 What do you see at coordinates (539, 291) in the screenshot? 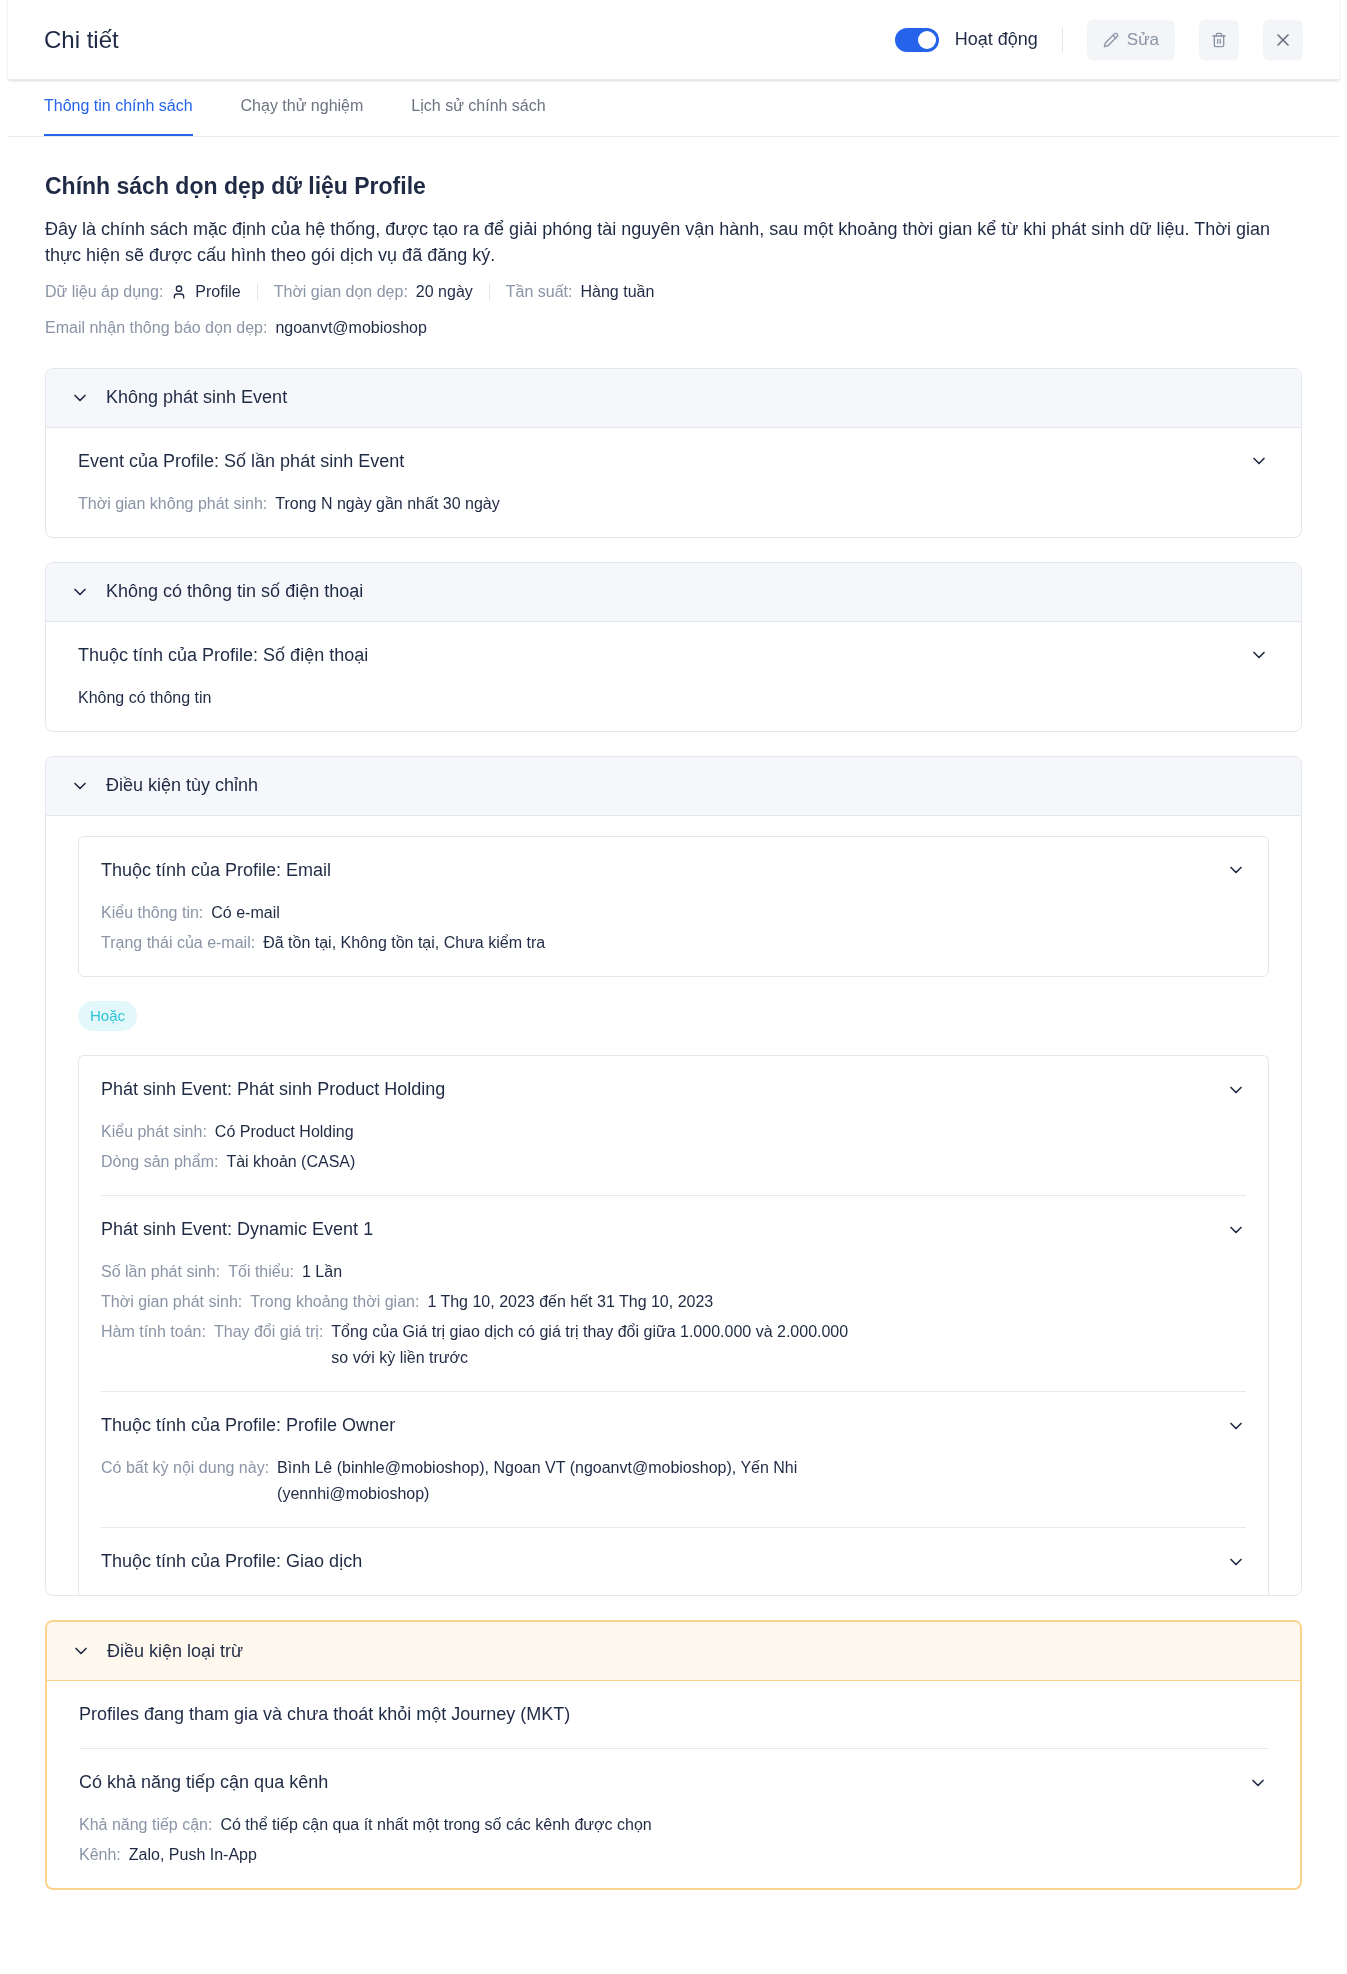
I see `meta-label: Tần suất:` at bounding box center [539, 291].